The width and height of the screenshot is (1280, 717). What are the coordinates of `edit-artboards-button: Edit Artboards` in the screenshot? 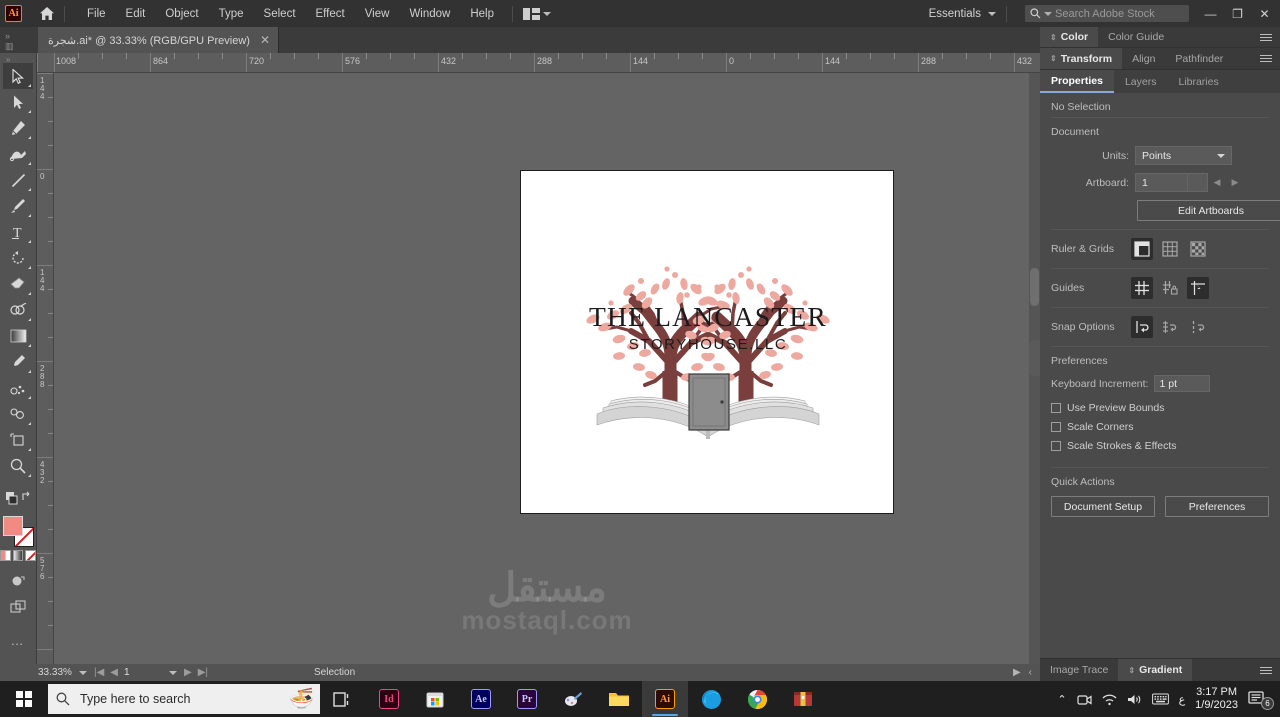 It's located at (1208, 210).